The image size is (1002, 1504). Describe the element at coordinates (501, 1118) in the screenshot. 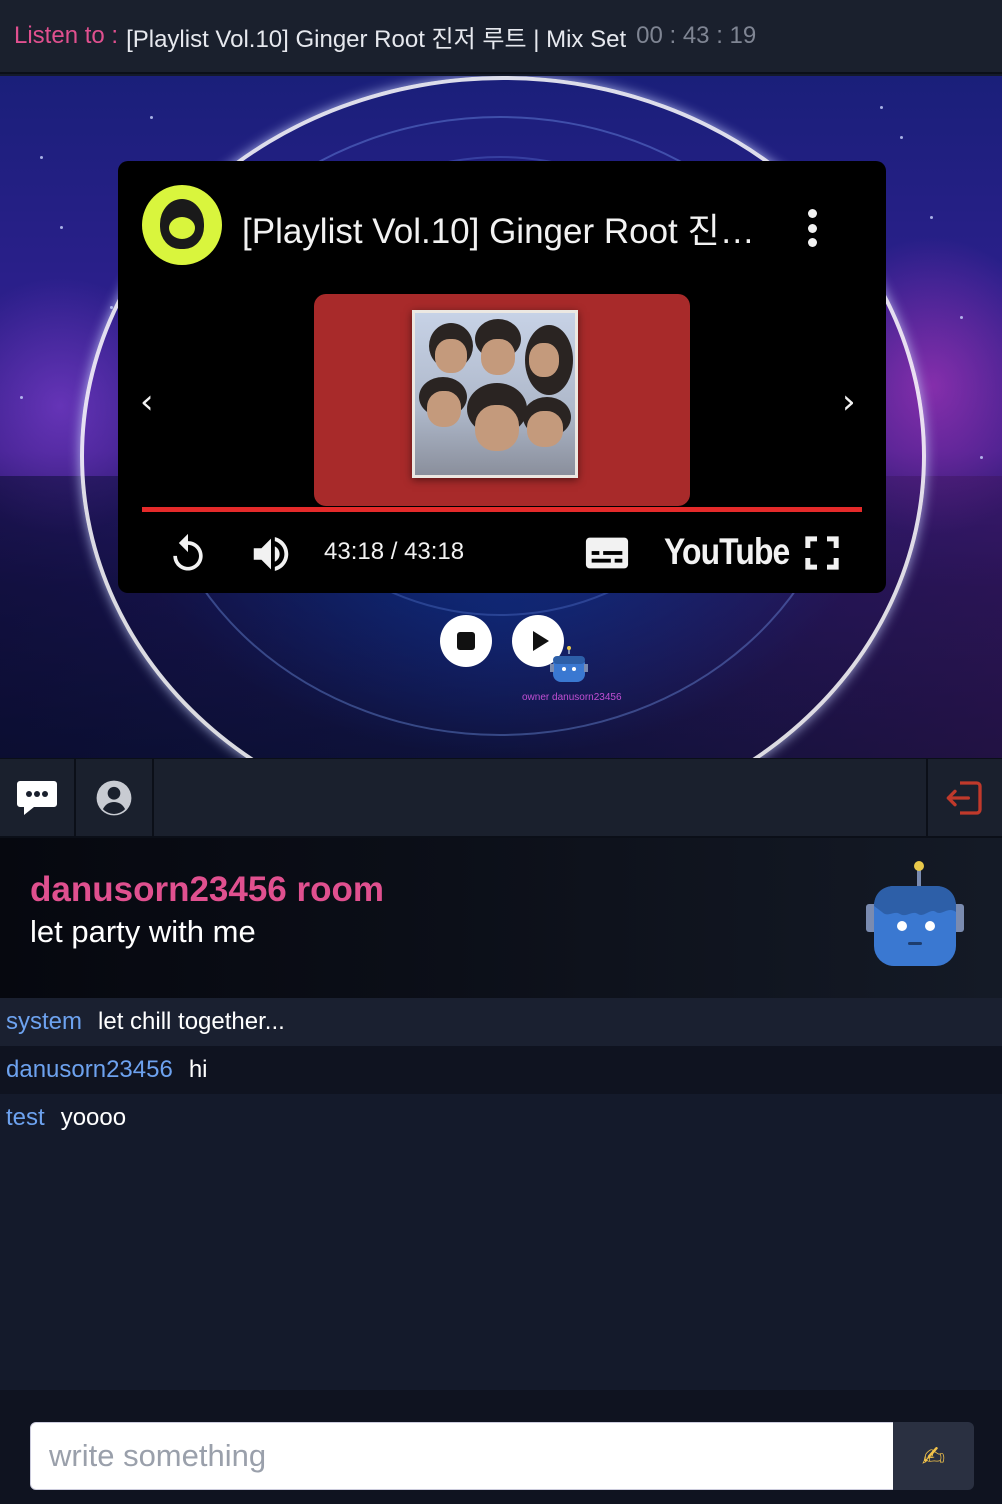

I see `chat-message: test yoooo` at that location.